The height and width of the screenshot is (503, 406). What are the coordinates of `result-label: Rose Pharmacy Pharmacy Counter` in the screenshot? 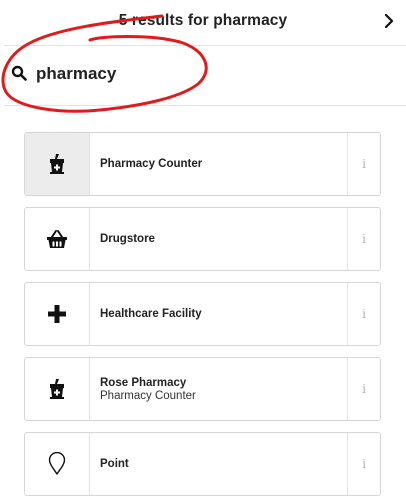 It's located at (218, 389).